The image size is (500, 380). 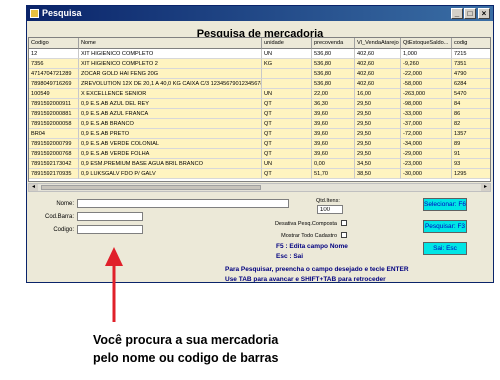 I want to click on arrow-overlay, so click(x=114, y=284).